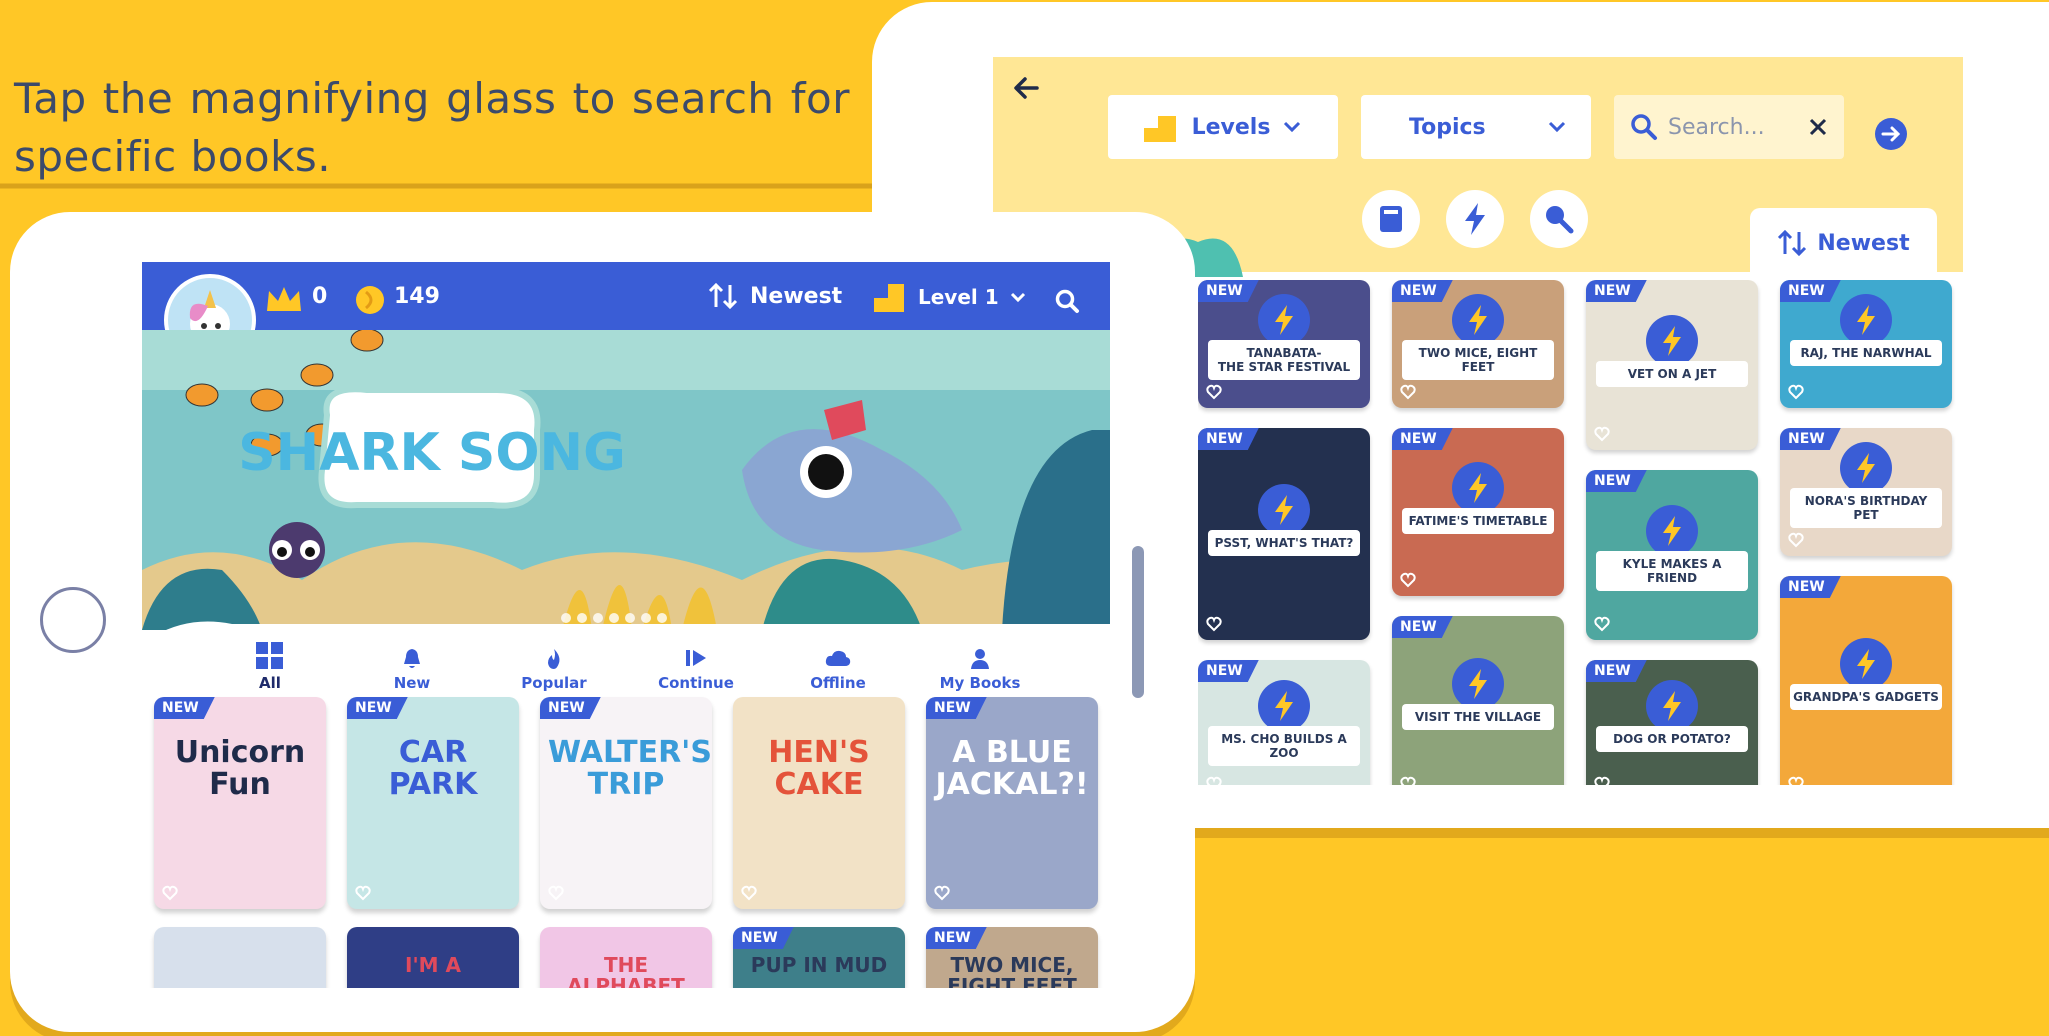 The image size is (2049, 1036). Describe the element at coordinates (775, 296) in the screenshot. I see `sort-newest-button: Newest` at that location.